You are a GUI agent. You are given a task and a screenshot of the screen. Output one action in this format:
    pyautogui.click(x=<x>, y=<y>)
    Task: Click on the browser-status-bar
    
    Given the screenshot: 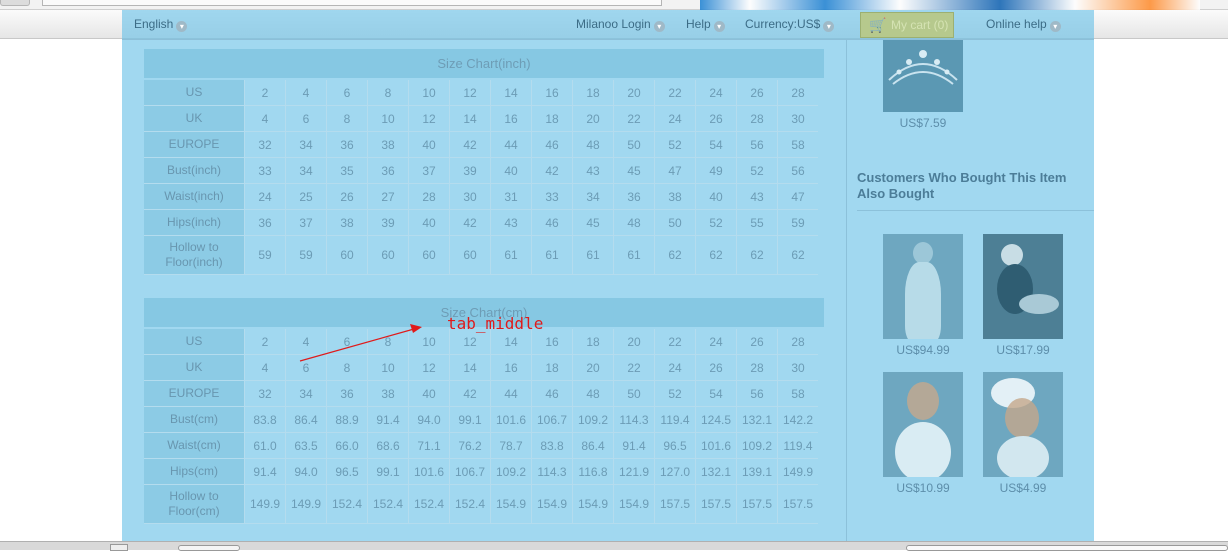 What is the action you would take?
    pyautogui.click(x=614, y=546)
    